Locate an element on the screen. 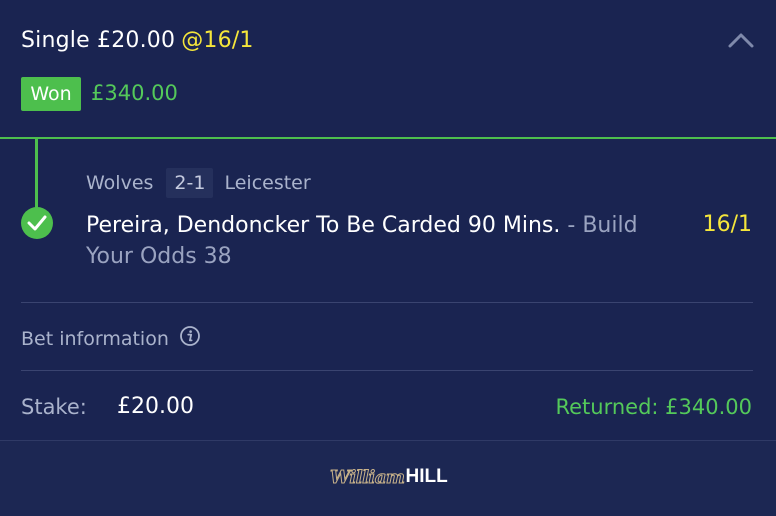 Image resolution: width=776 pixels, height=516 pixels. match-info: Wolves 2-1 Leicester is located at coordinates (198, 183).